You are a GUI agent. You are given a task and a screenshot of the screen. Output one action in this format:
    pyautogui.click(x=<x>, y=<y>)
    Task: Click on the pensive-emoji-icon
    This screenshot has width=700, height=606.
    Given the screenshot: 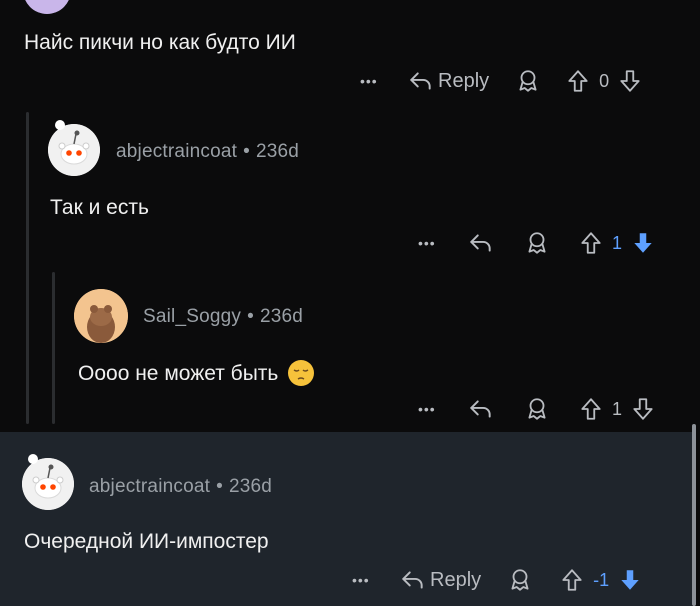 What is the action you would take?
    pyautogui.click(x=301, y=373)
    